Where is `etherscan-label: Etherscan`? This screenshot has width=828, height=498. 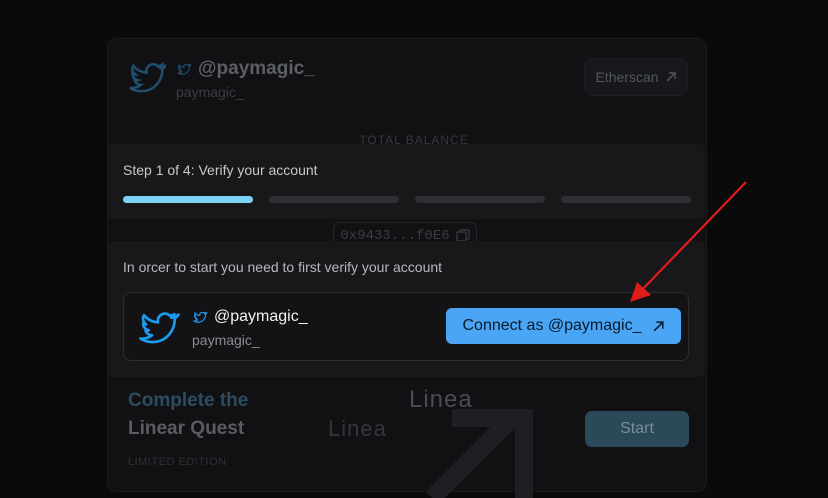 etherscan-label: Etherscan is located at coordinates (627, 77).